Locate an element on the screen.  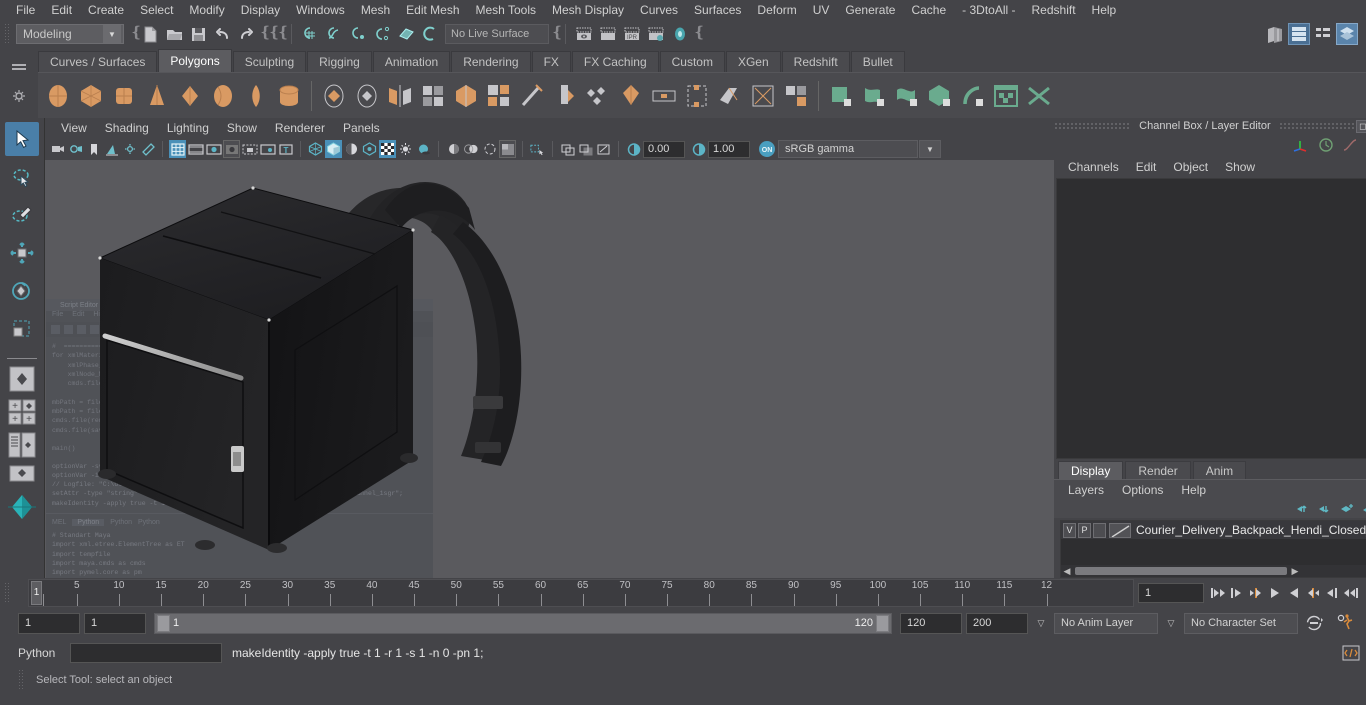
make-live-icon is located at coordinates (430, 34).